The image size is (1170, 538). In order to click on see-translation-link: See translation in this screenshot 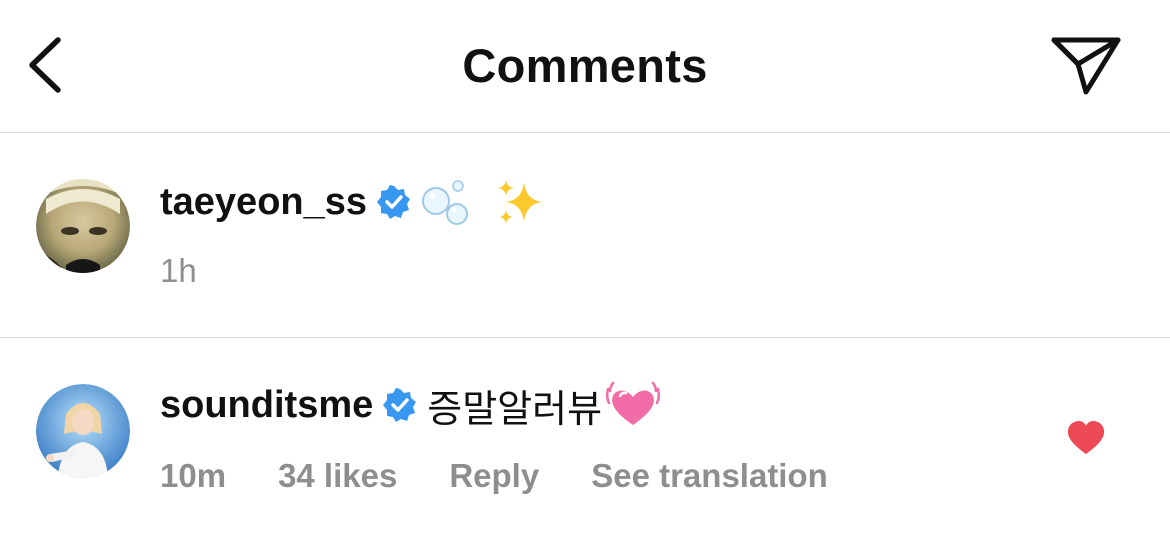, I will do `click(709, 476)`.